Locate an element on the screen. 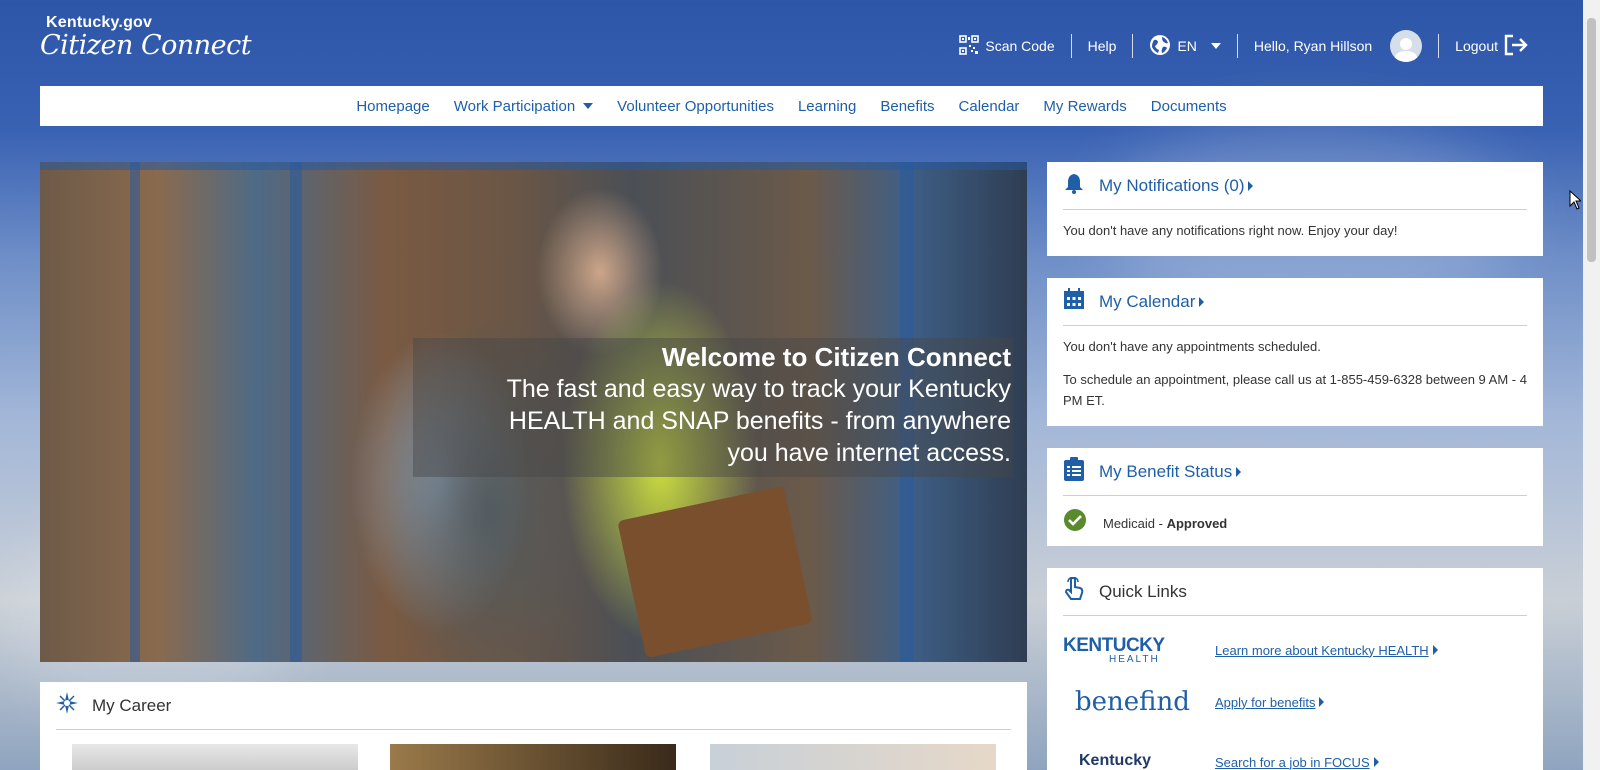  panel-header: My Calendar is located at coordinates (1295, 302).